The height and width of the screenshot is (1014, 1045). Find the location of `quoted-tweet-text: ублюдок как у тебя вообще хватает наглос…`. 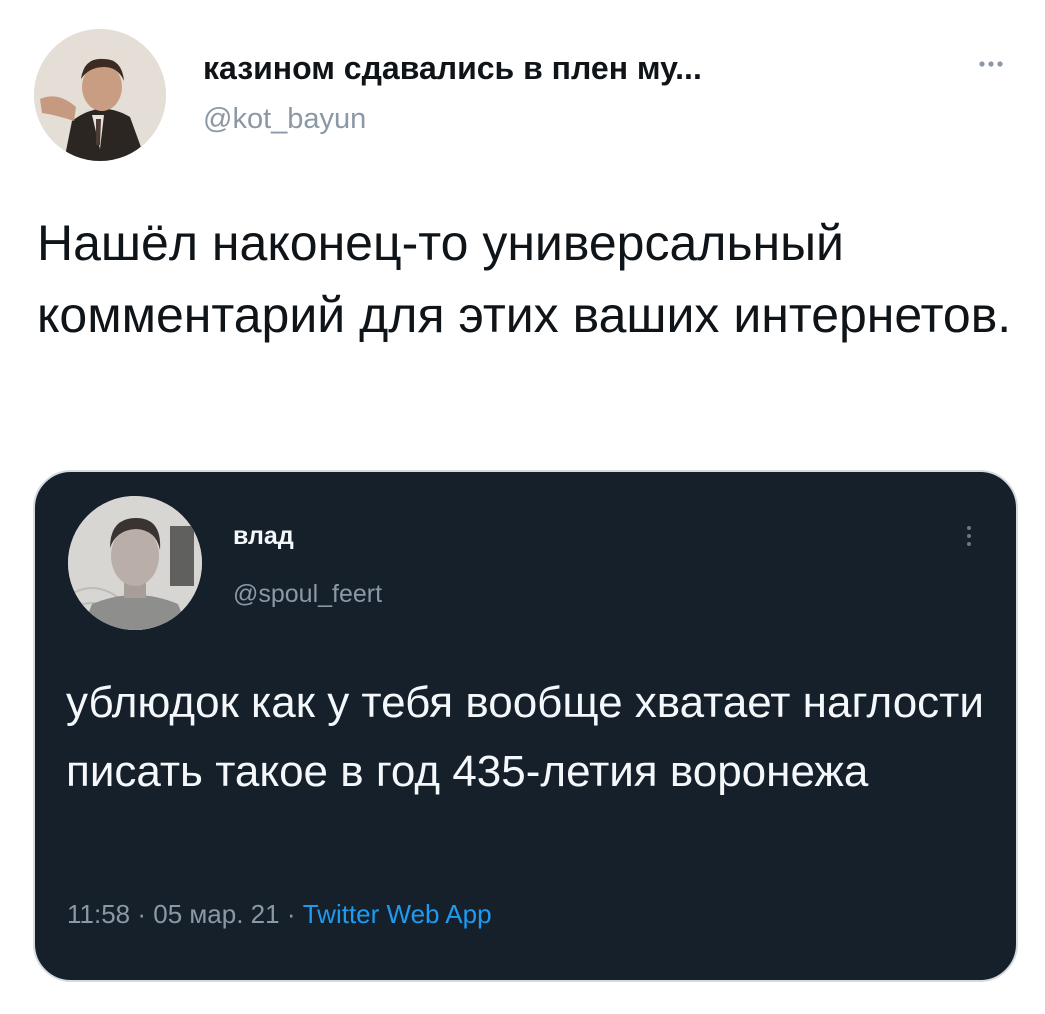

quoted-tweet-text: ублюдок как у тебя вообще хватает наглос… is located at coordinates (525, 737).